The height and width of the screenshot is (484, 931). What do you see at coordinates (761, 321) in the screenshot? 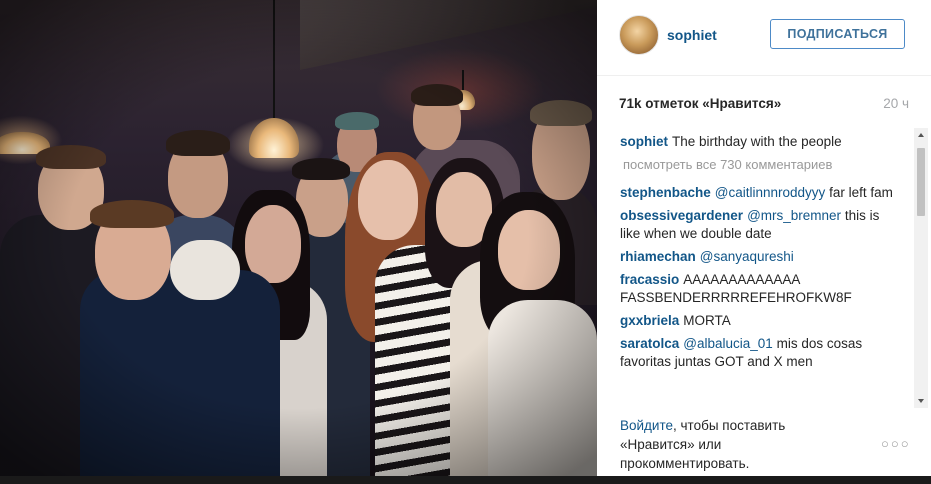
I see `comment-item: gxxbriela MORTA` at bounding box center [761, 321].